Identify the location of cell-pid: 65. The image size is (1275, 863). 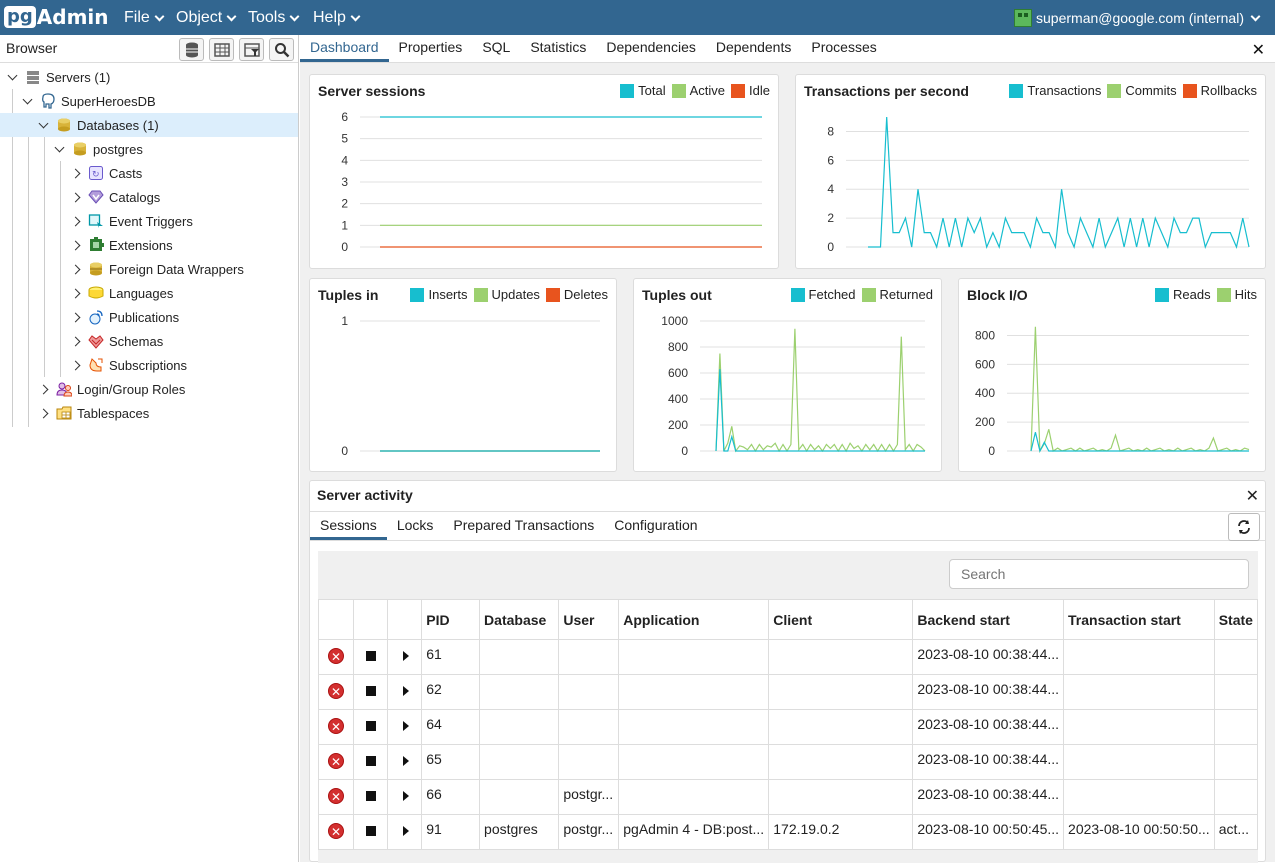
(451, 762).